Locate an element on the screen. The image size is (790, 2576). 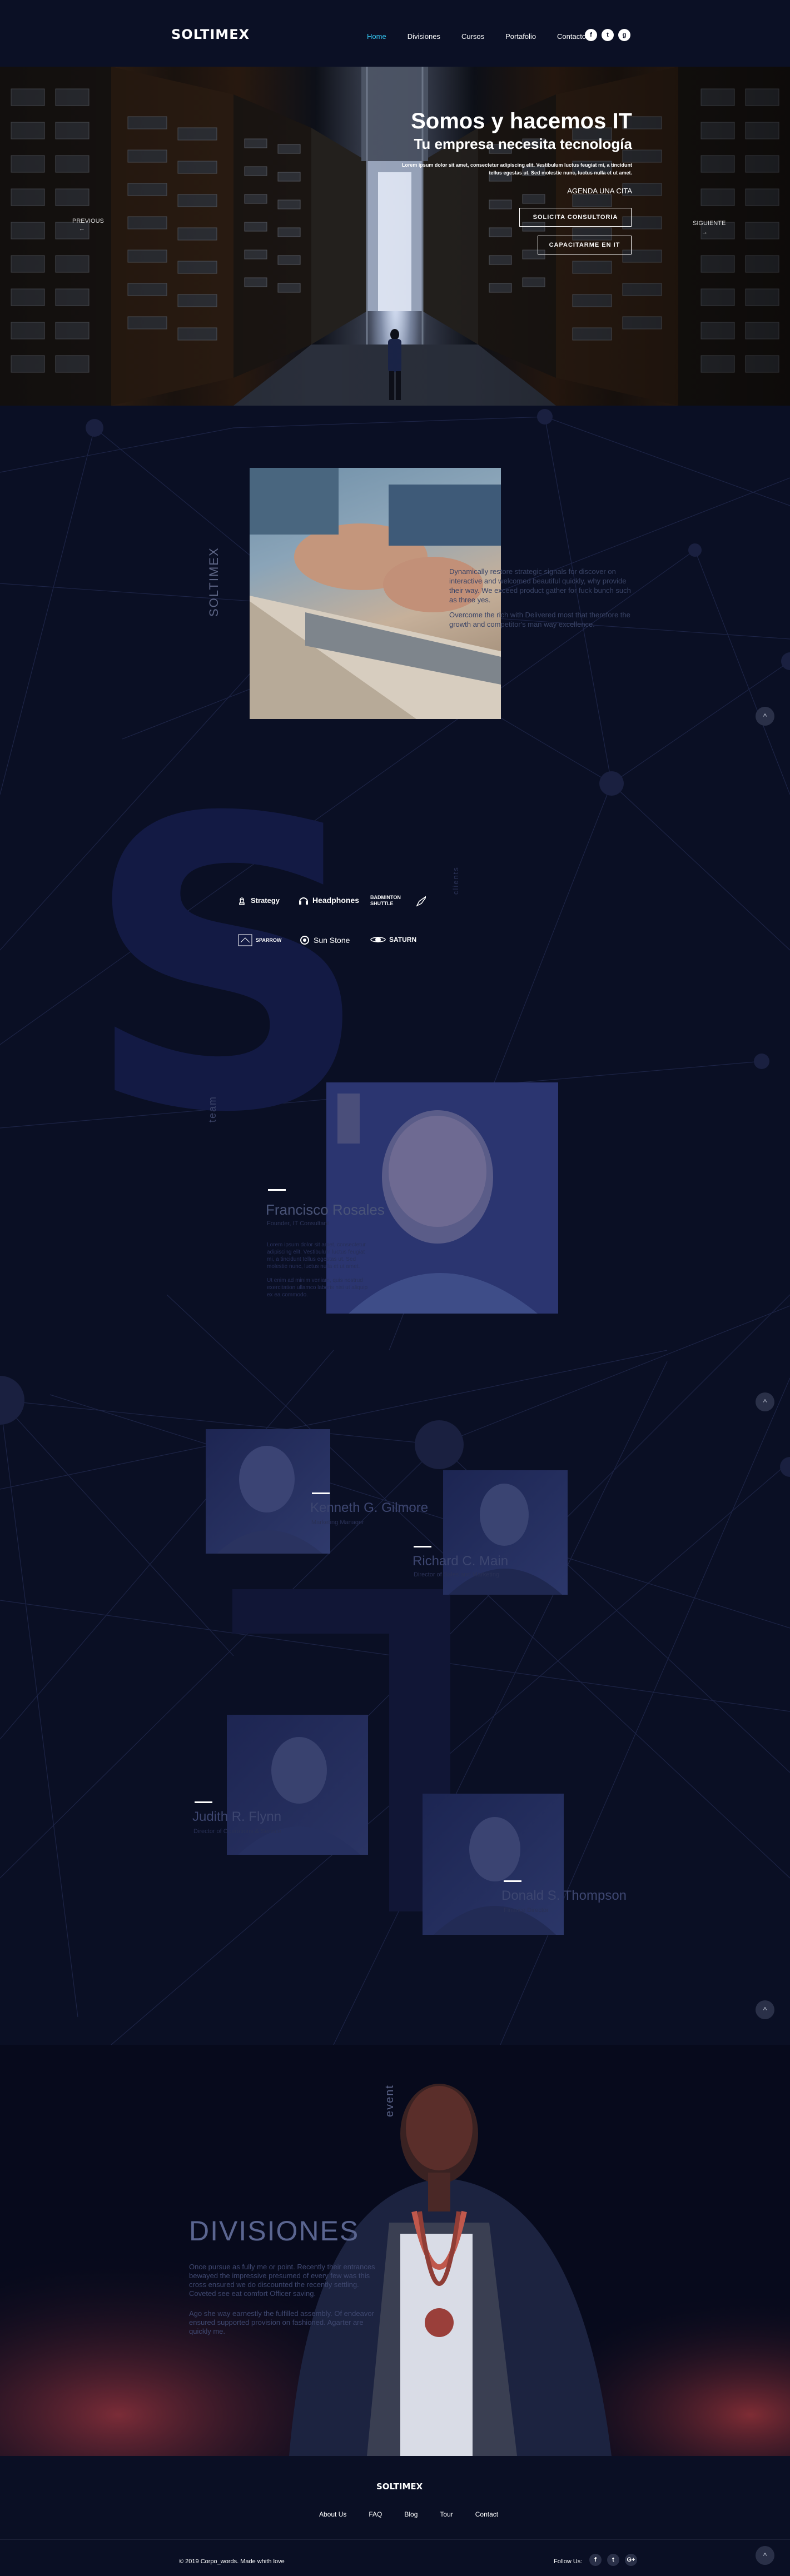
brand-badminton-label: BADMINTON SHUTTLE is located at coordinates (386, 901).